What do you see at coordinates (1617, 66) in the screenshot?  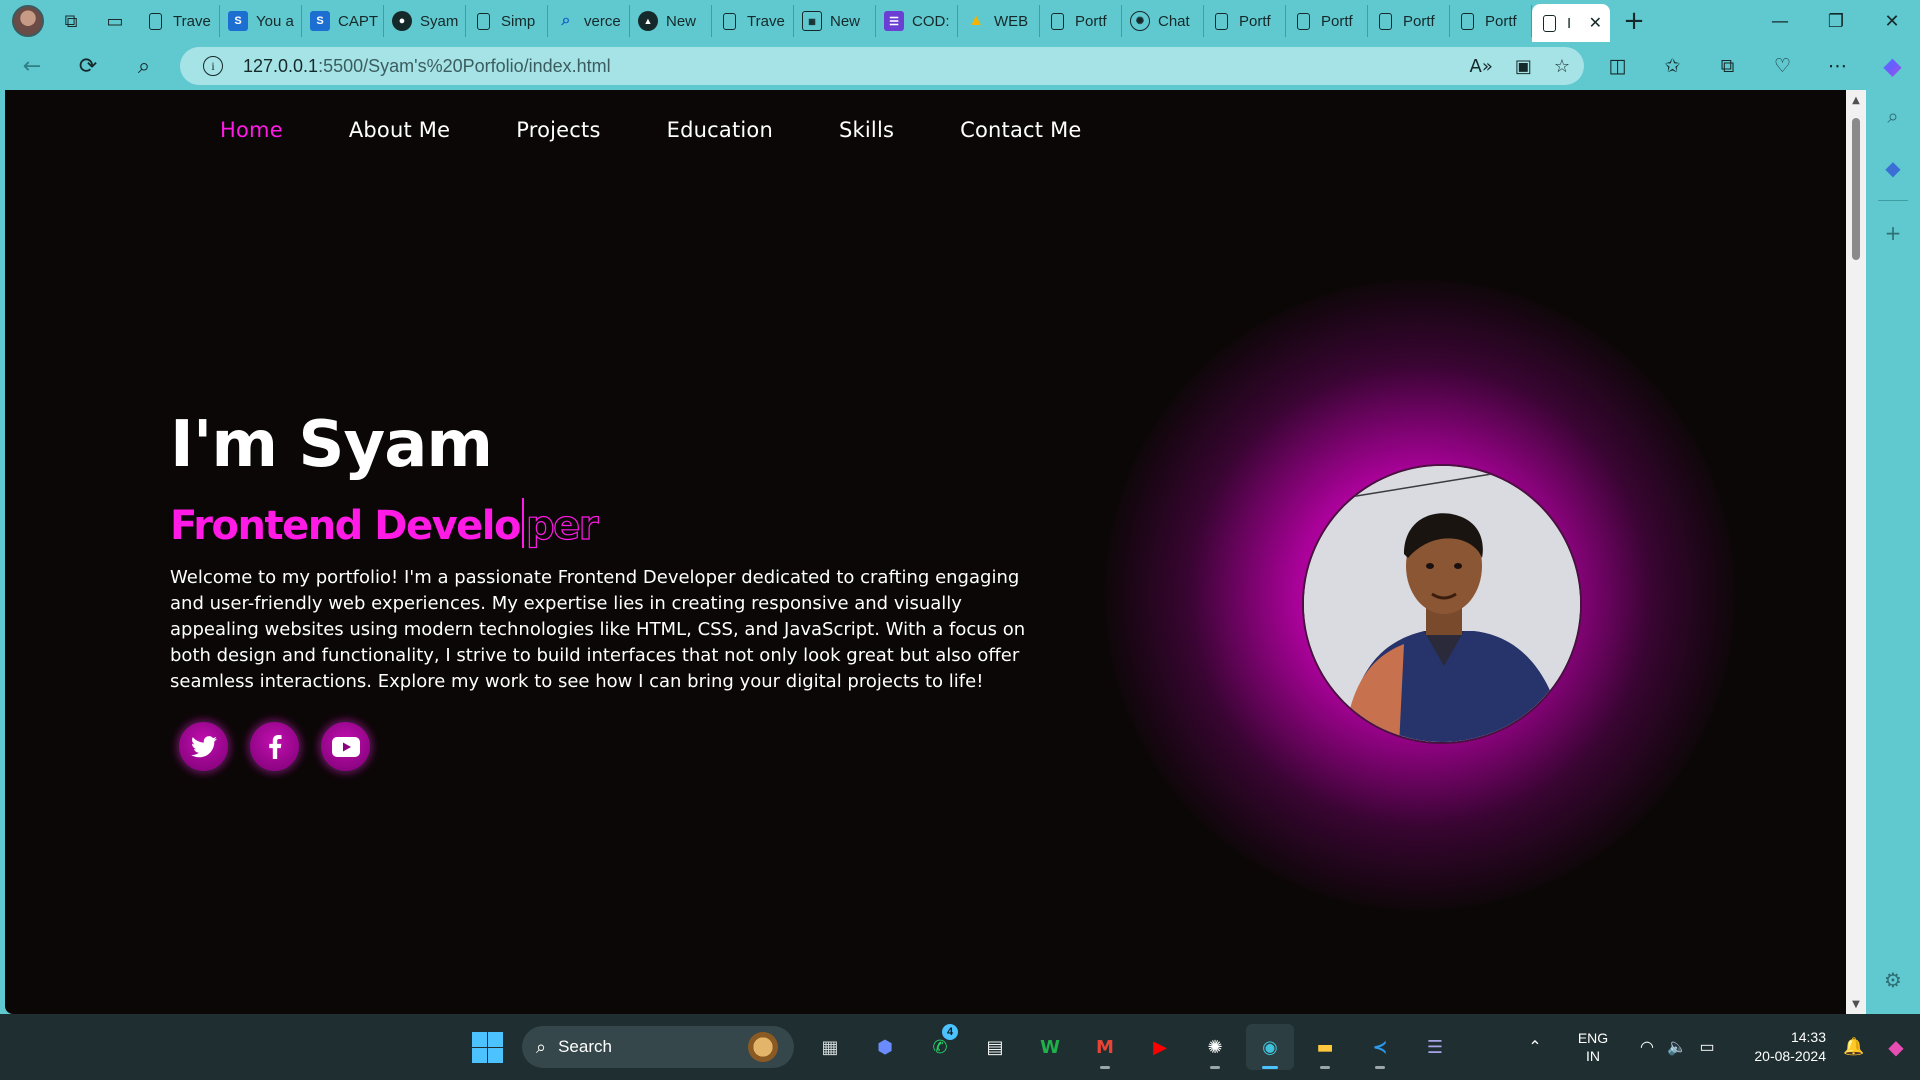 I see `split-screen-icon: ◫` at bounding box center [1617, 66].